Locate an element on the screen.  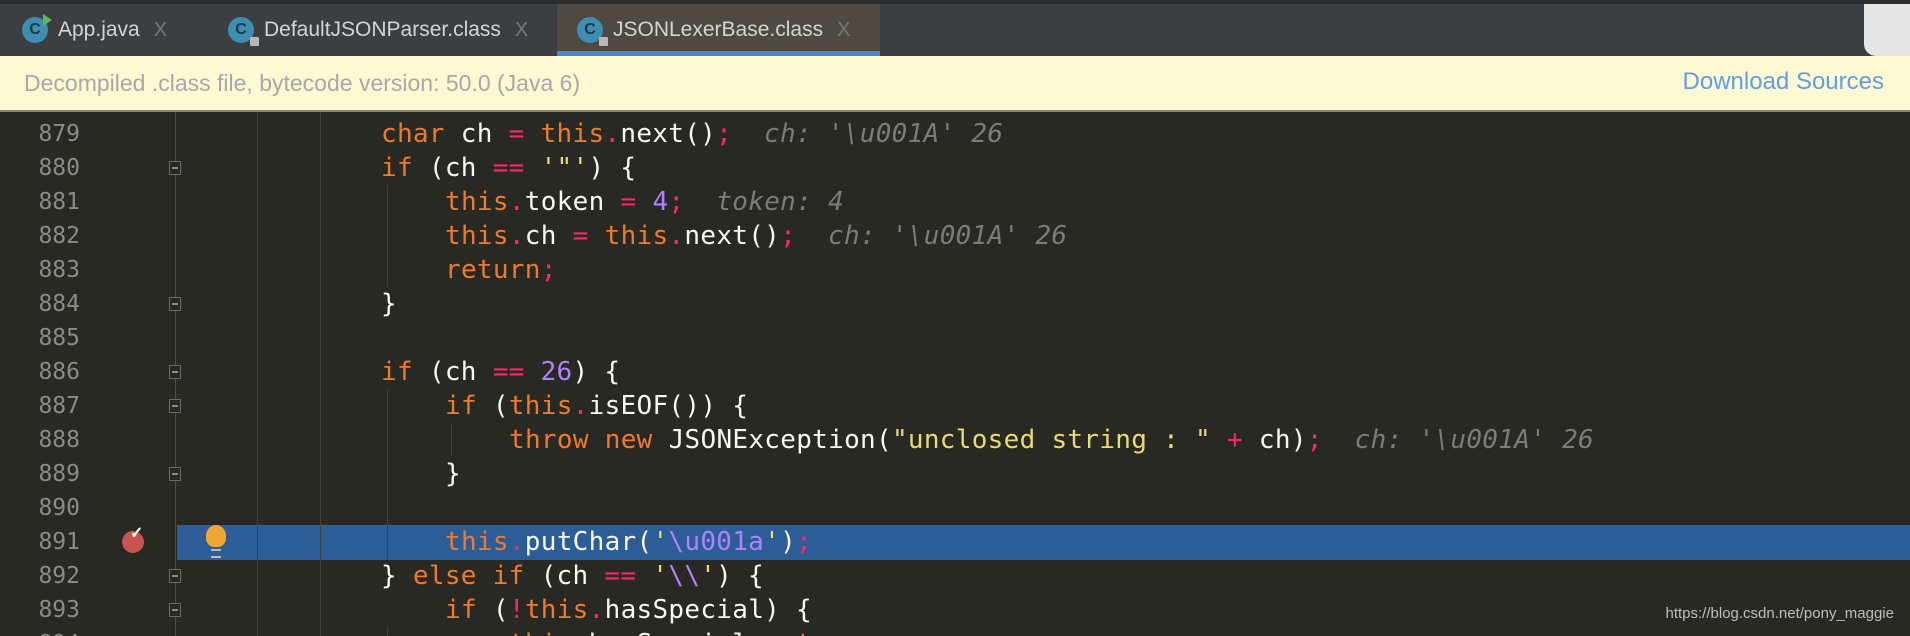
code-line: 880 if (ch == '"') { is located at coordinates (955, 168).